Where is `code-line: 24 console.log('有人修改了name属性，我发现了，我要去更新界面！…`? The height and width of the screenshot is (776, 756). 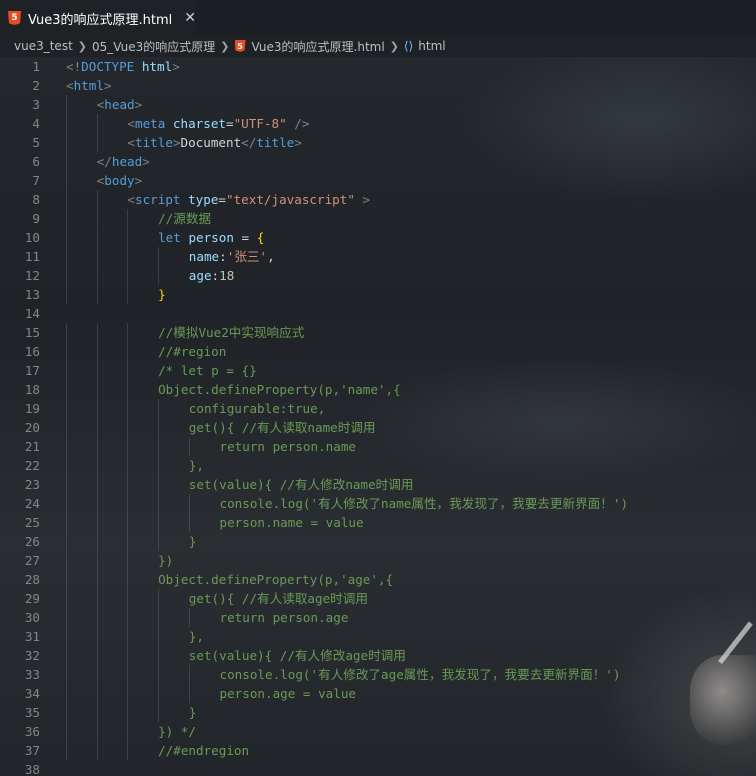
code-line: 24 console.log('有人修改了name属性，我发现了，我要去更新界面！… is located at coordinates (378, 503).